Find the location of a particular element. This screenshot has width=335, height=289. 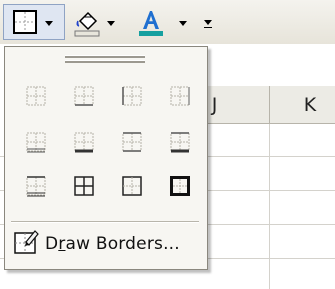

thick-box-border-option is located at coordinates (180, 186).